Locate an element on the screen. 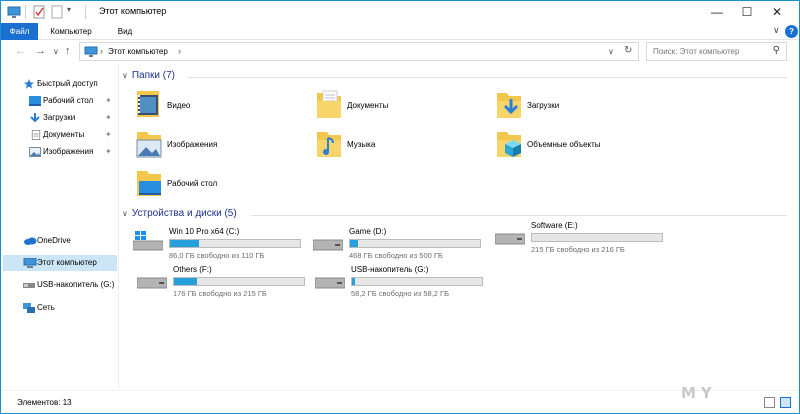  search-icon: ⚲ is located at coordinates (776, 50).